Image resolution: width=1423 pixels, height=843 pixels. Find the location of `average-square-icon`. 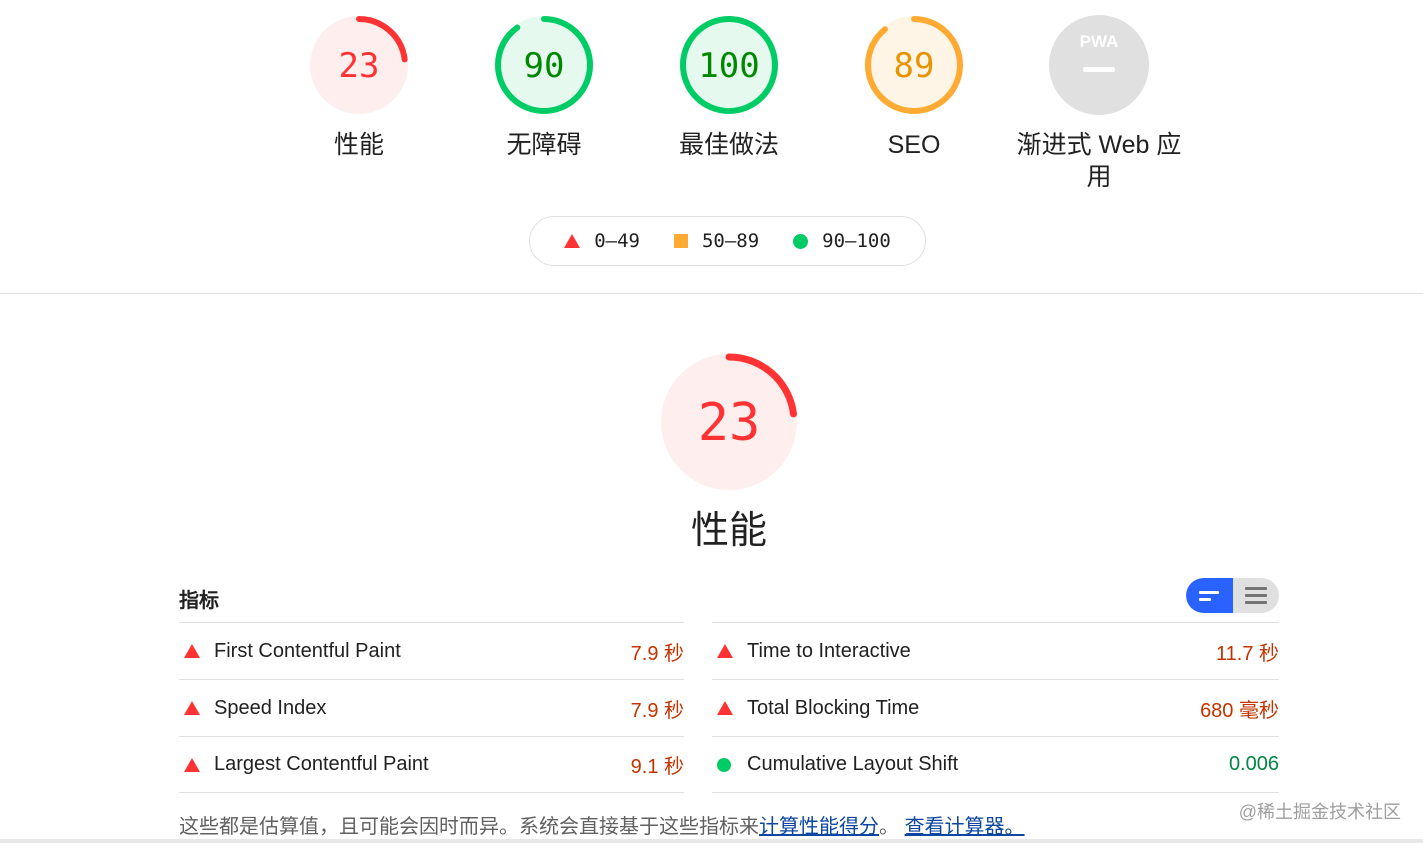

average-square-icon is located at coordinates (680, 241).